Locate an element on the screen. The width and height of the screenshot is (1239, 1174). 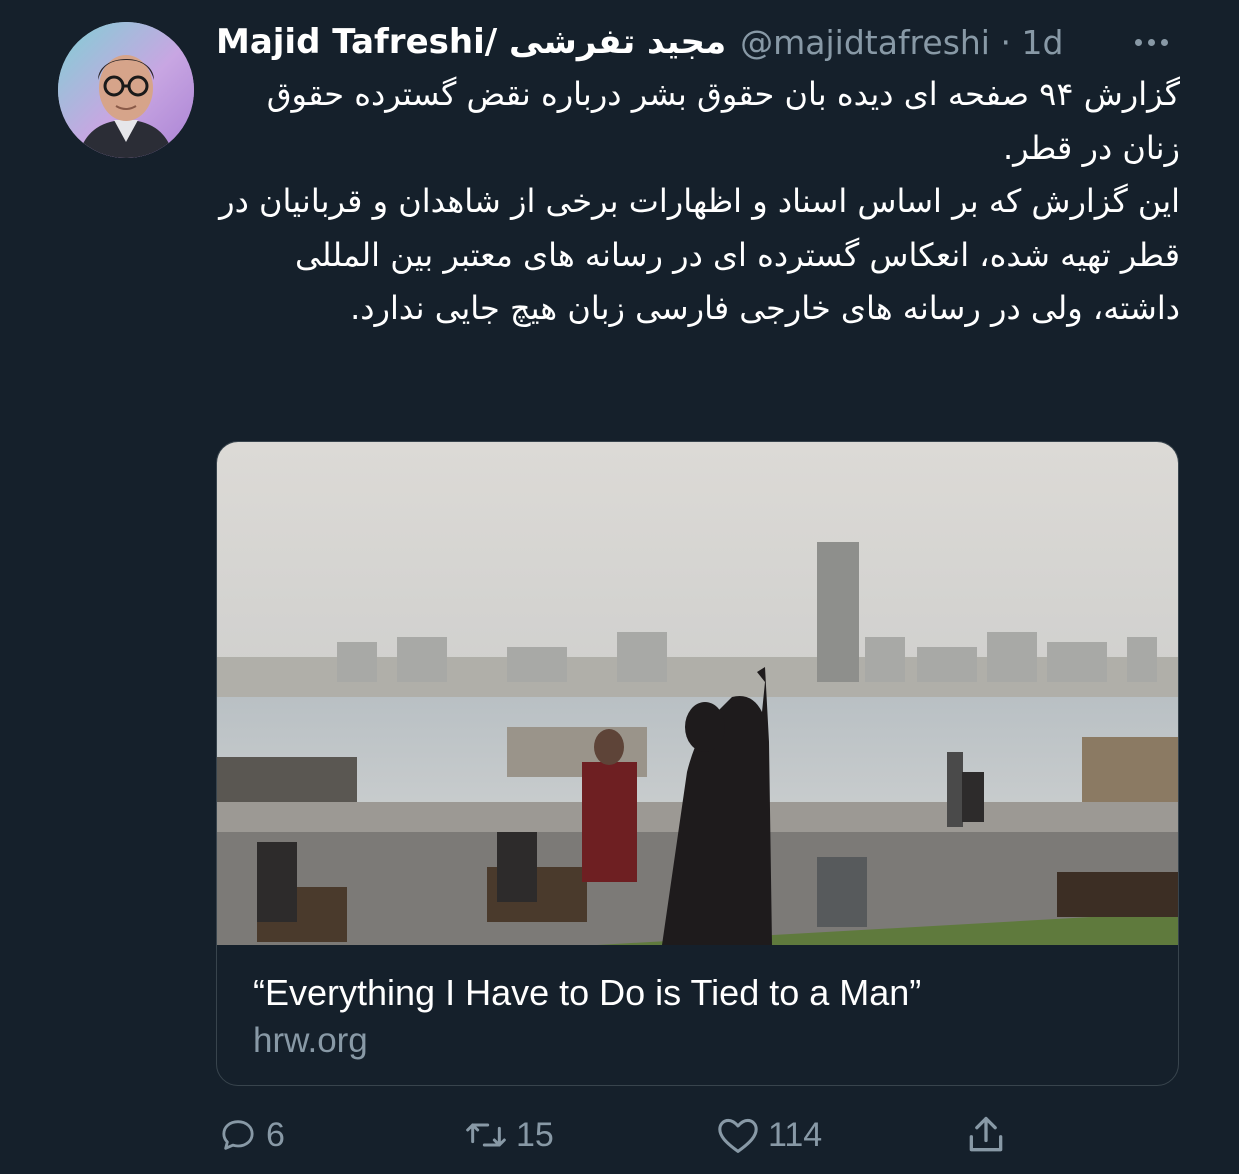
link-card-domain: hrw.org is located at coordinates (310, 1040).